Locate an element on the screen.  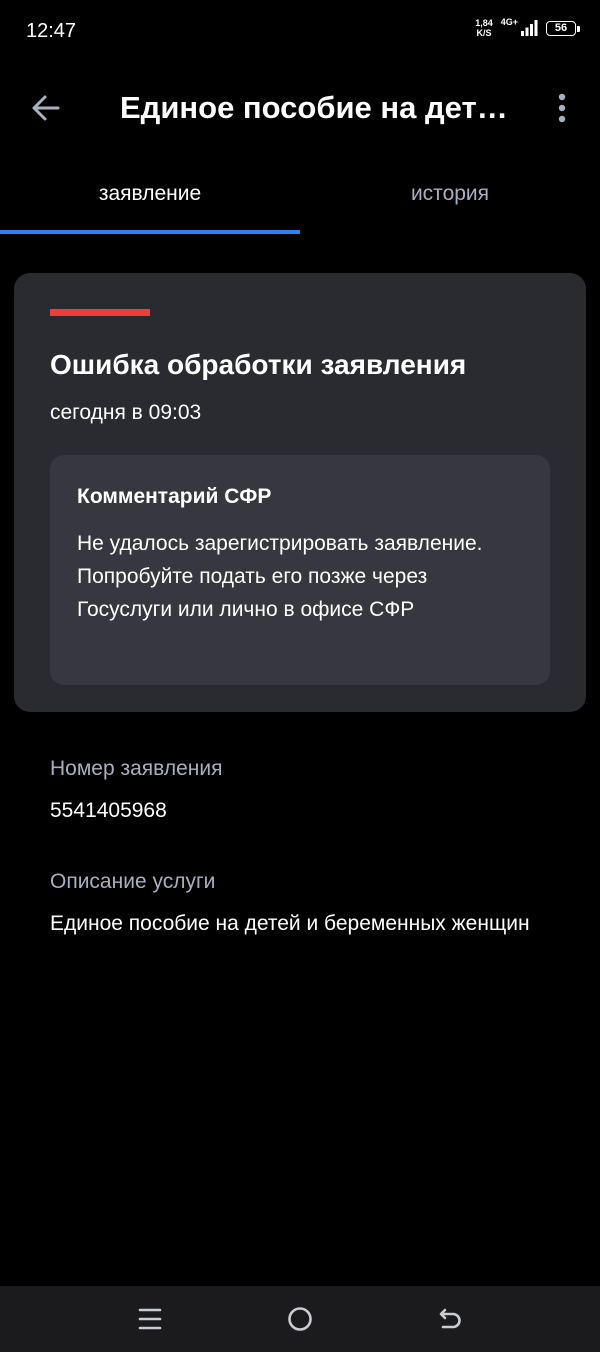
network-speed-value: 1,84 is located at coordinates (484, 23).